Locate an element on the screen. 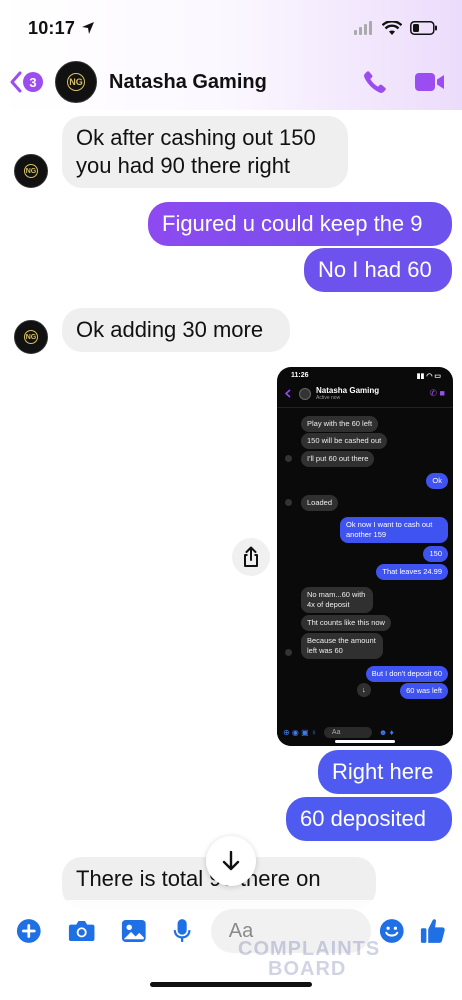 This screenshot has width=462, height=1000. location-arrow-icon is located at coordinates (88, 28).